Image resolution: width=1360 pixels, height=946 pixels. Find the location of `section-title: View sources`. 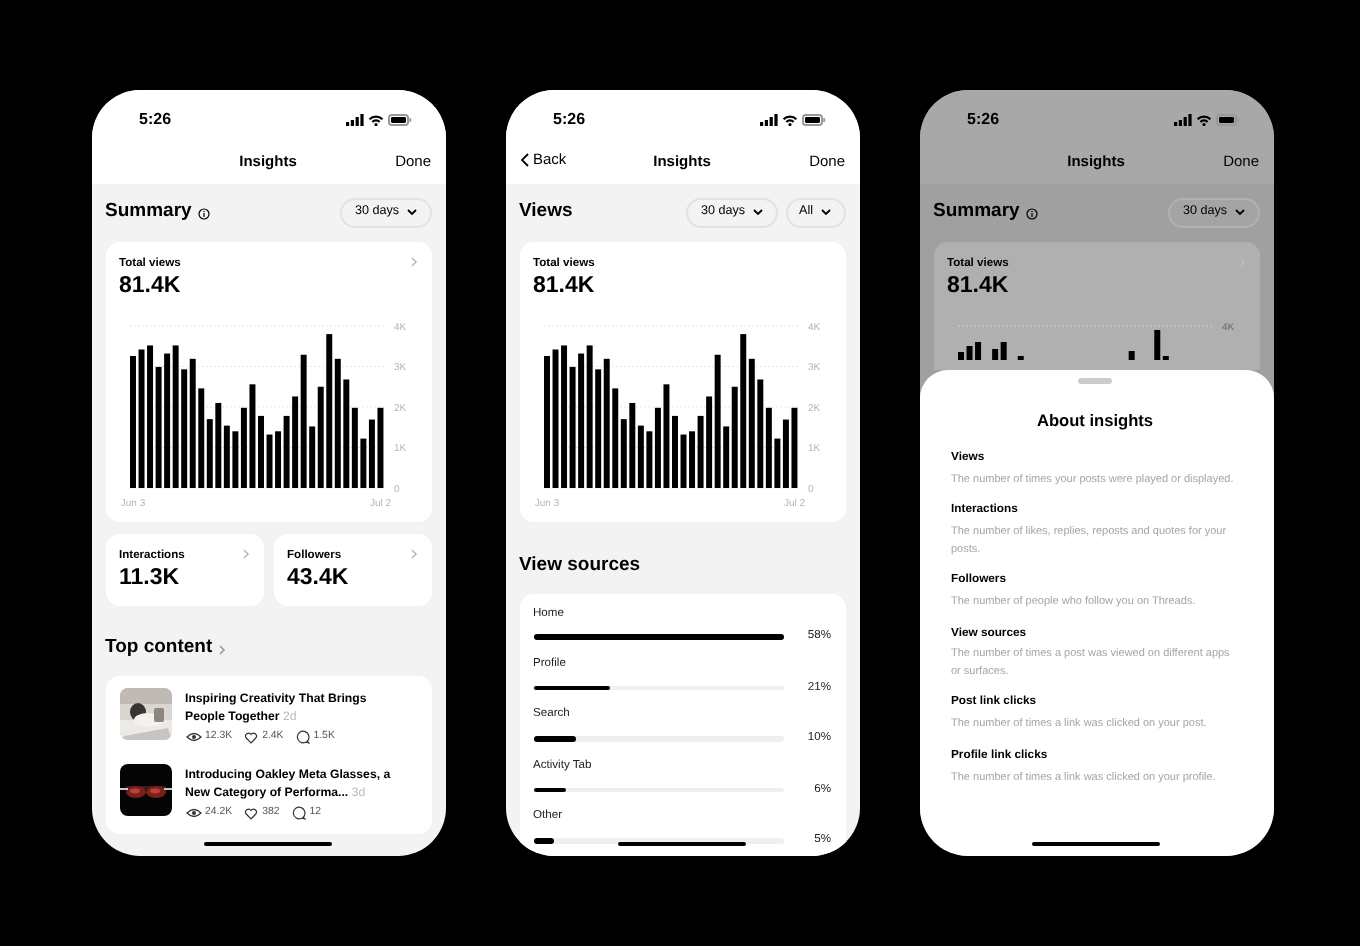

section-title: View sources is located at coordinates (580, 566).